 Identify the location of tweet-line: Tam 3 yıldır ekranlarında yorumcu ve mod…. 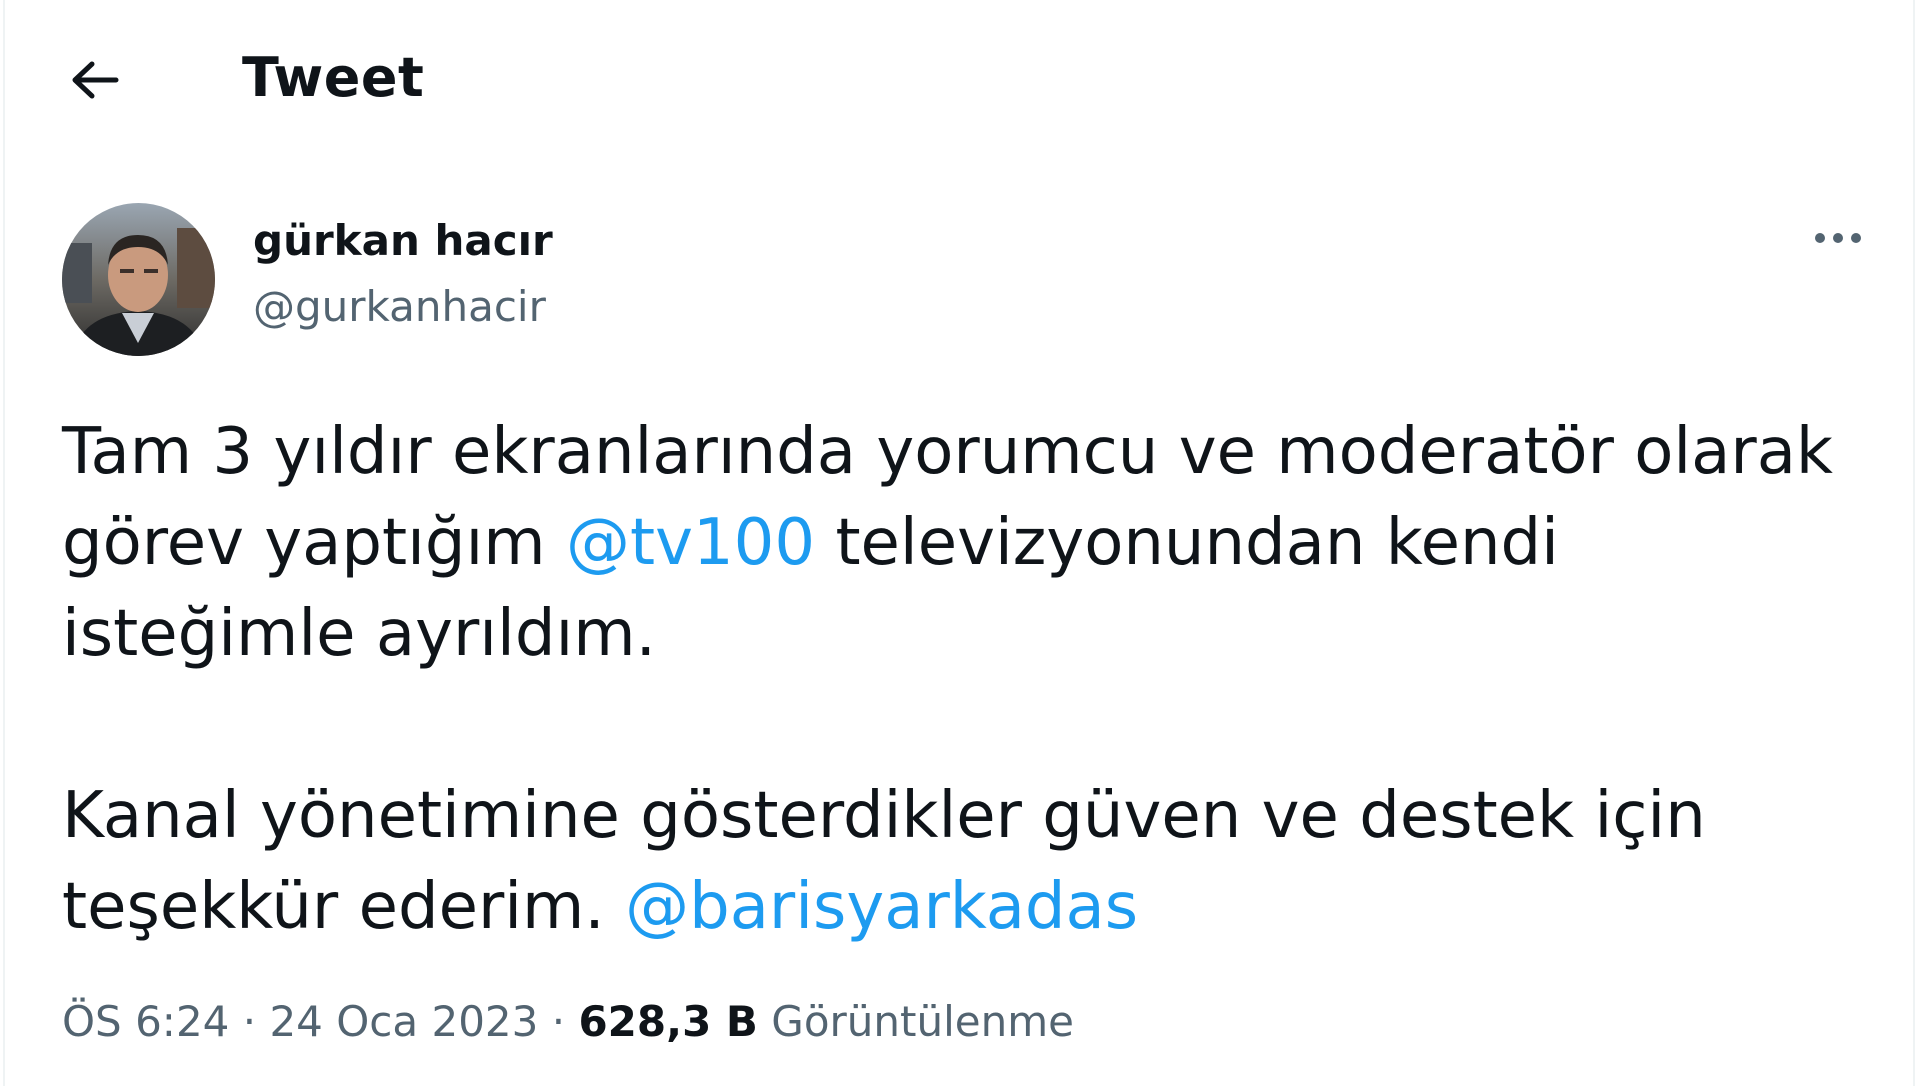
(947, 452).